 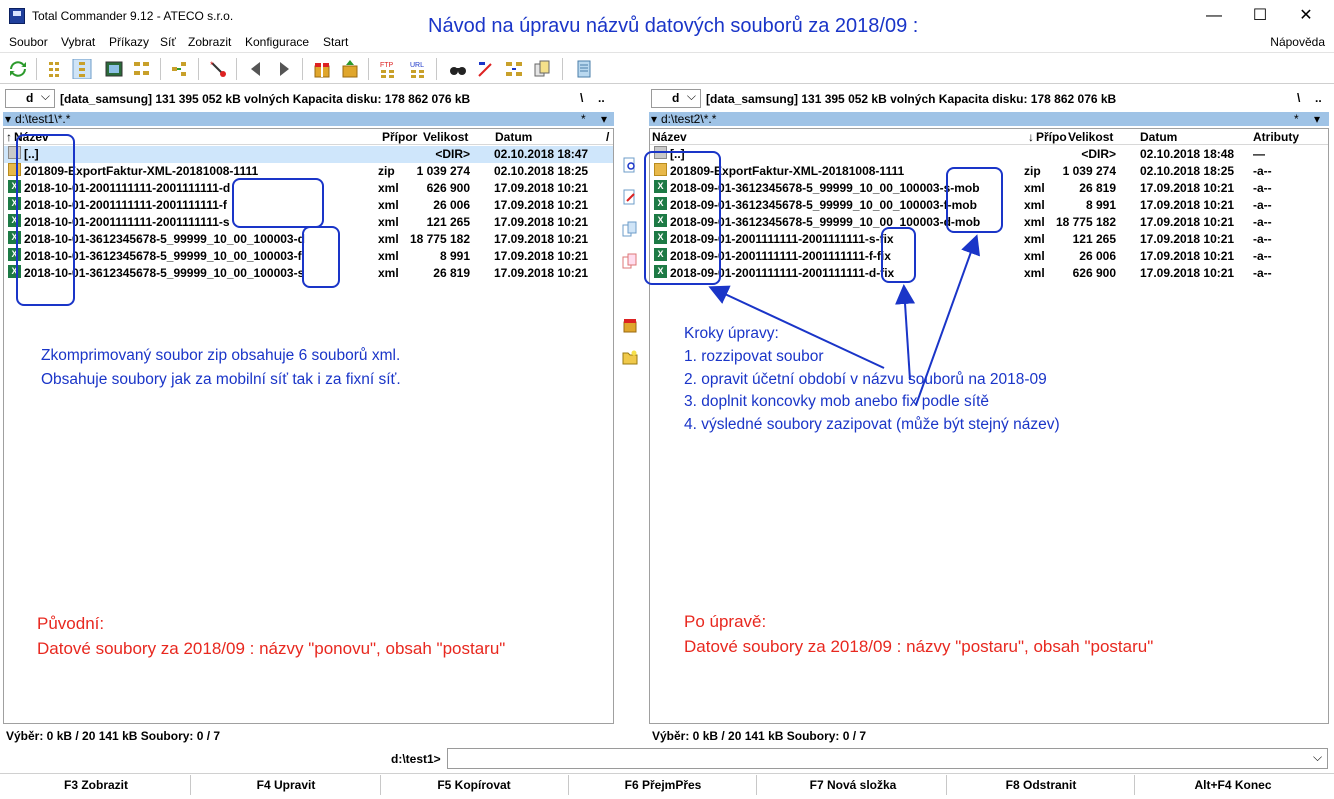 I want to click on left-path-dropdown-icon: ▾, so click(x=604, y=119).